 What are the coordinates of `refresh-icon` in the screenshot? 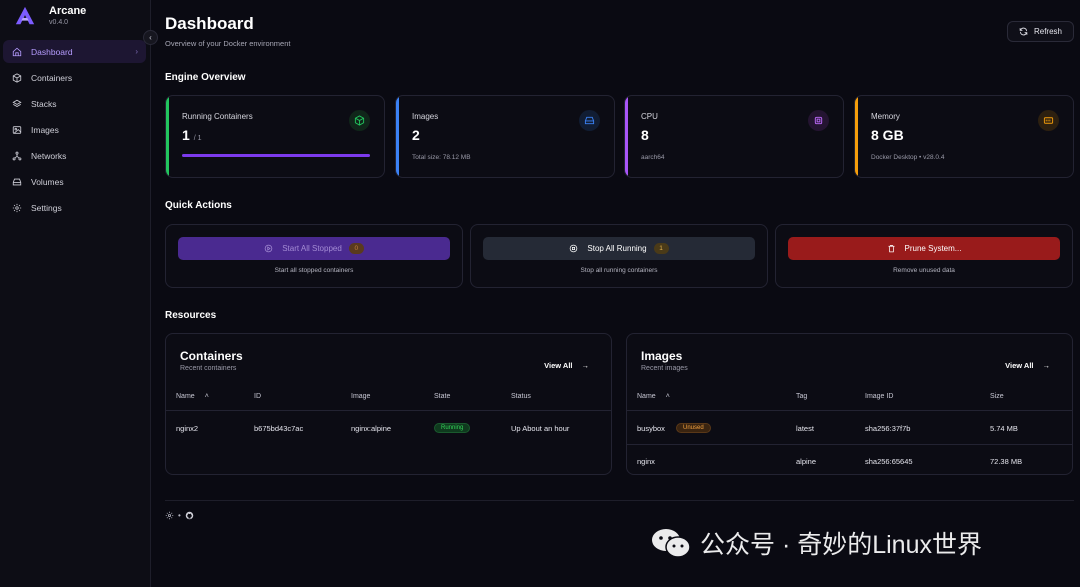 It's located at (1023, 31).